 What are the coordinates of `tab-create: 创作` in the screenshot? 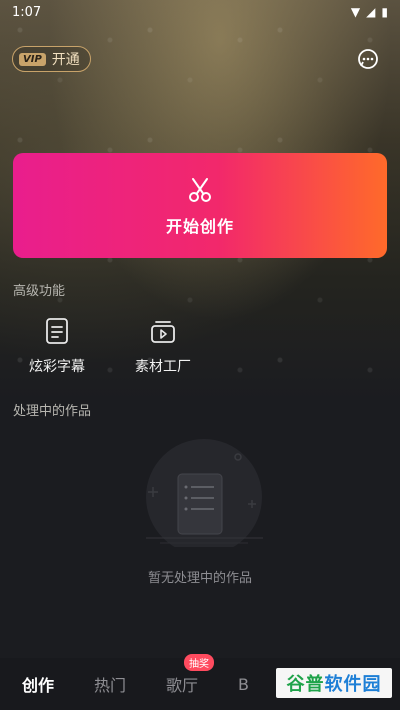 It's located at (38, 684).